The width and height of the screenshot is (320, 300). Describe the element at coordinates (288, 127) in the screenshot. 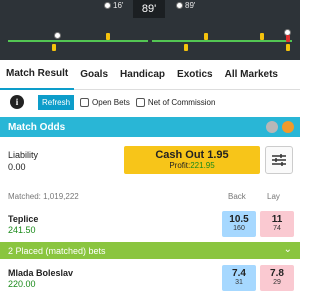

I see `favourite-dot-icon` at that location.